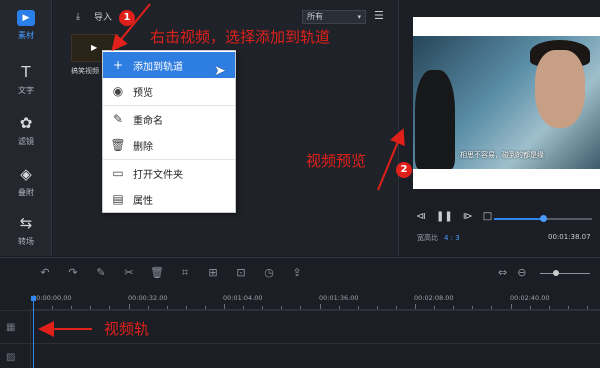 The width and height of the screenshot is (600, 368). What do you see at coordinates (391, 159) in the screenshot?
I see `arrow-to-preview` at bounding box center [391, 159].